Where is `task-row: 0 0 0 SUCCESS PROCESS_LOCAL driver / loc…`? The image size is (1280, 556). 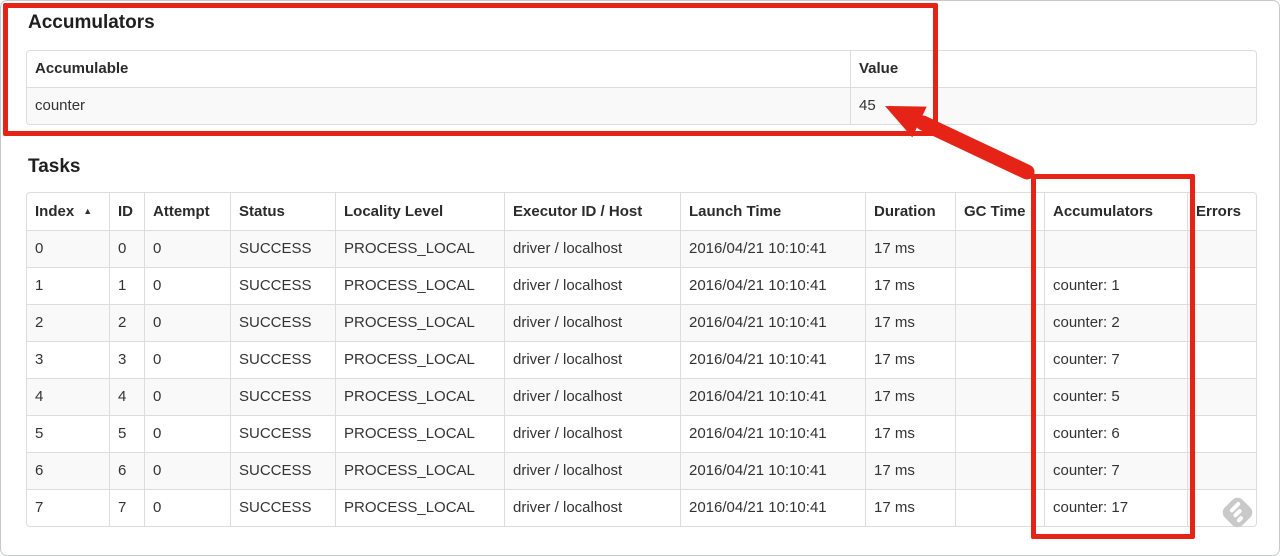 task-row: 0 0 0 SUCCESS PROCESS_LOCAL driver / loc… is located at coordinates (641, 248).